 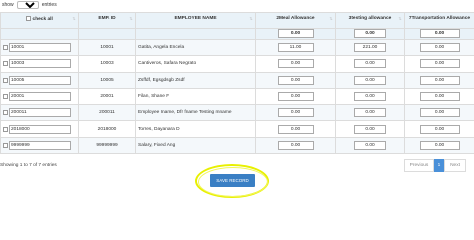 What do you see at coordinates (195, 96) in the screenshot?
I see `employee-name-cell: Filan, Shane F` at bounding box center [195, 96].